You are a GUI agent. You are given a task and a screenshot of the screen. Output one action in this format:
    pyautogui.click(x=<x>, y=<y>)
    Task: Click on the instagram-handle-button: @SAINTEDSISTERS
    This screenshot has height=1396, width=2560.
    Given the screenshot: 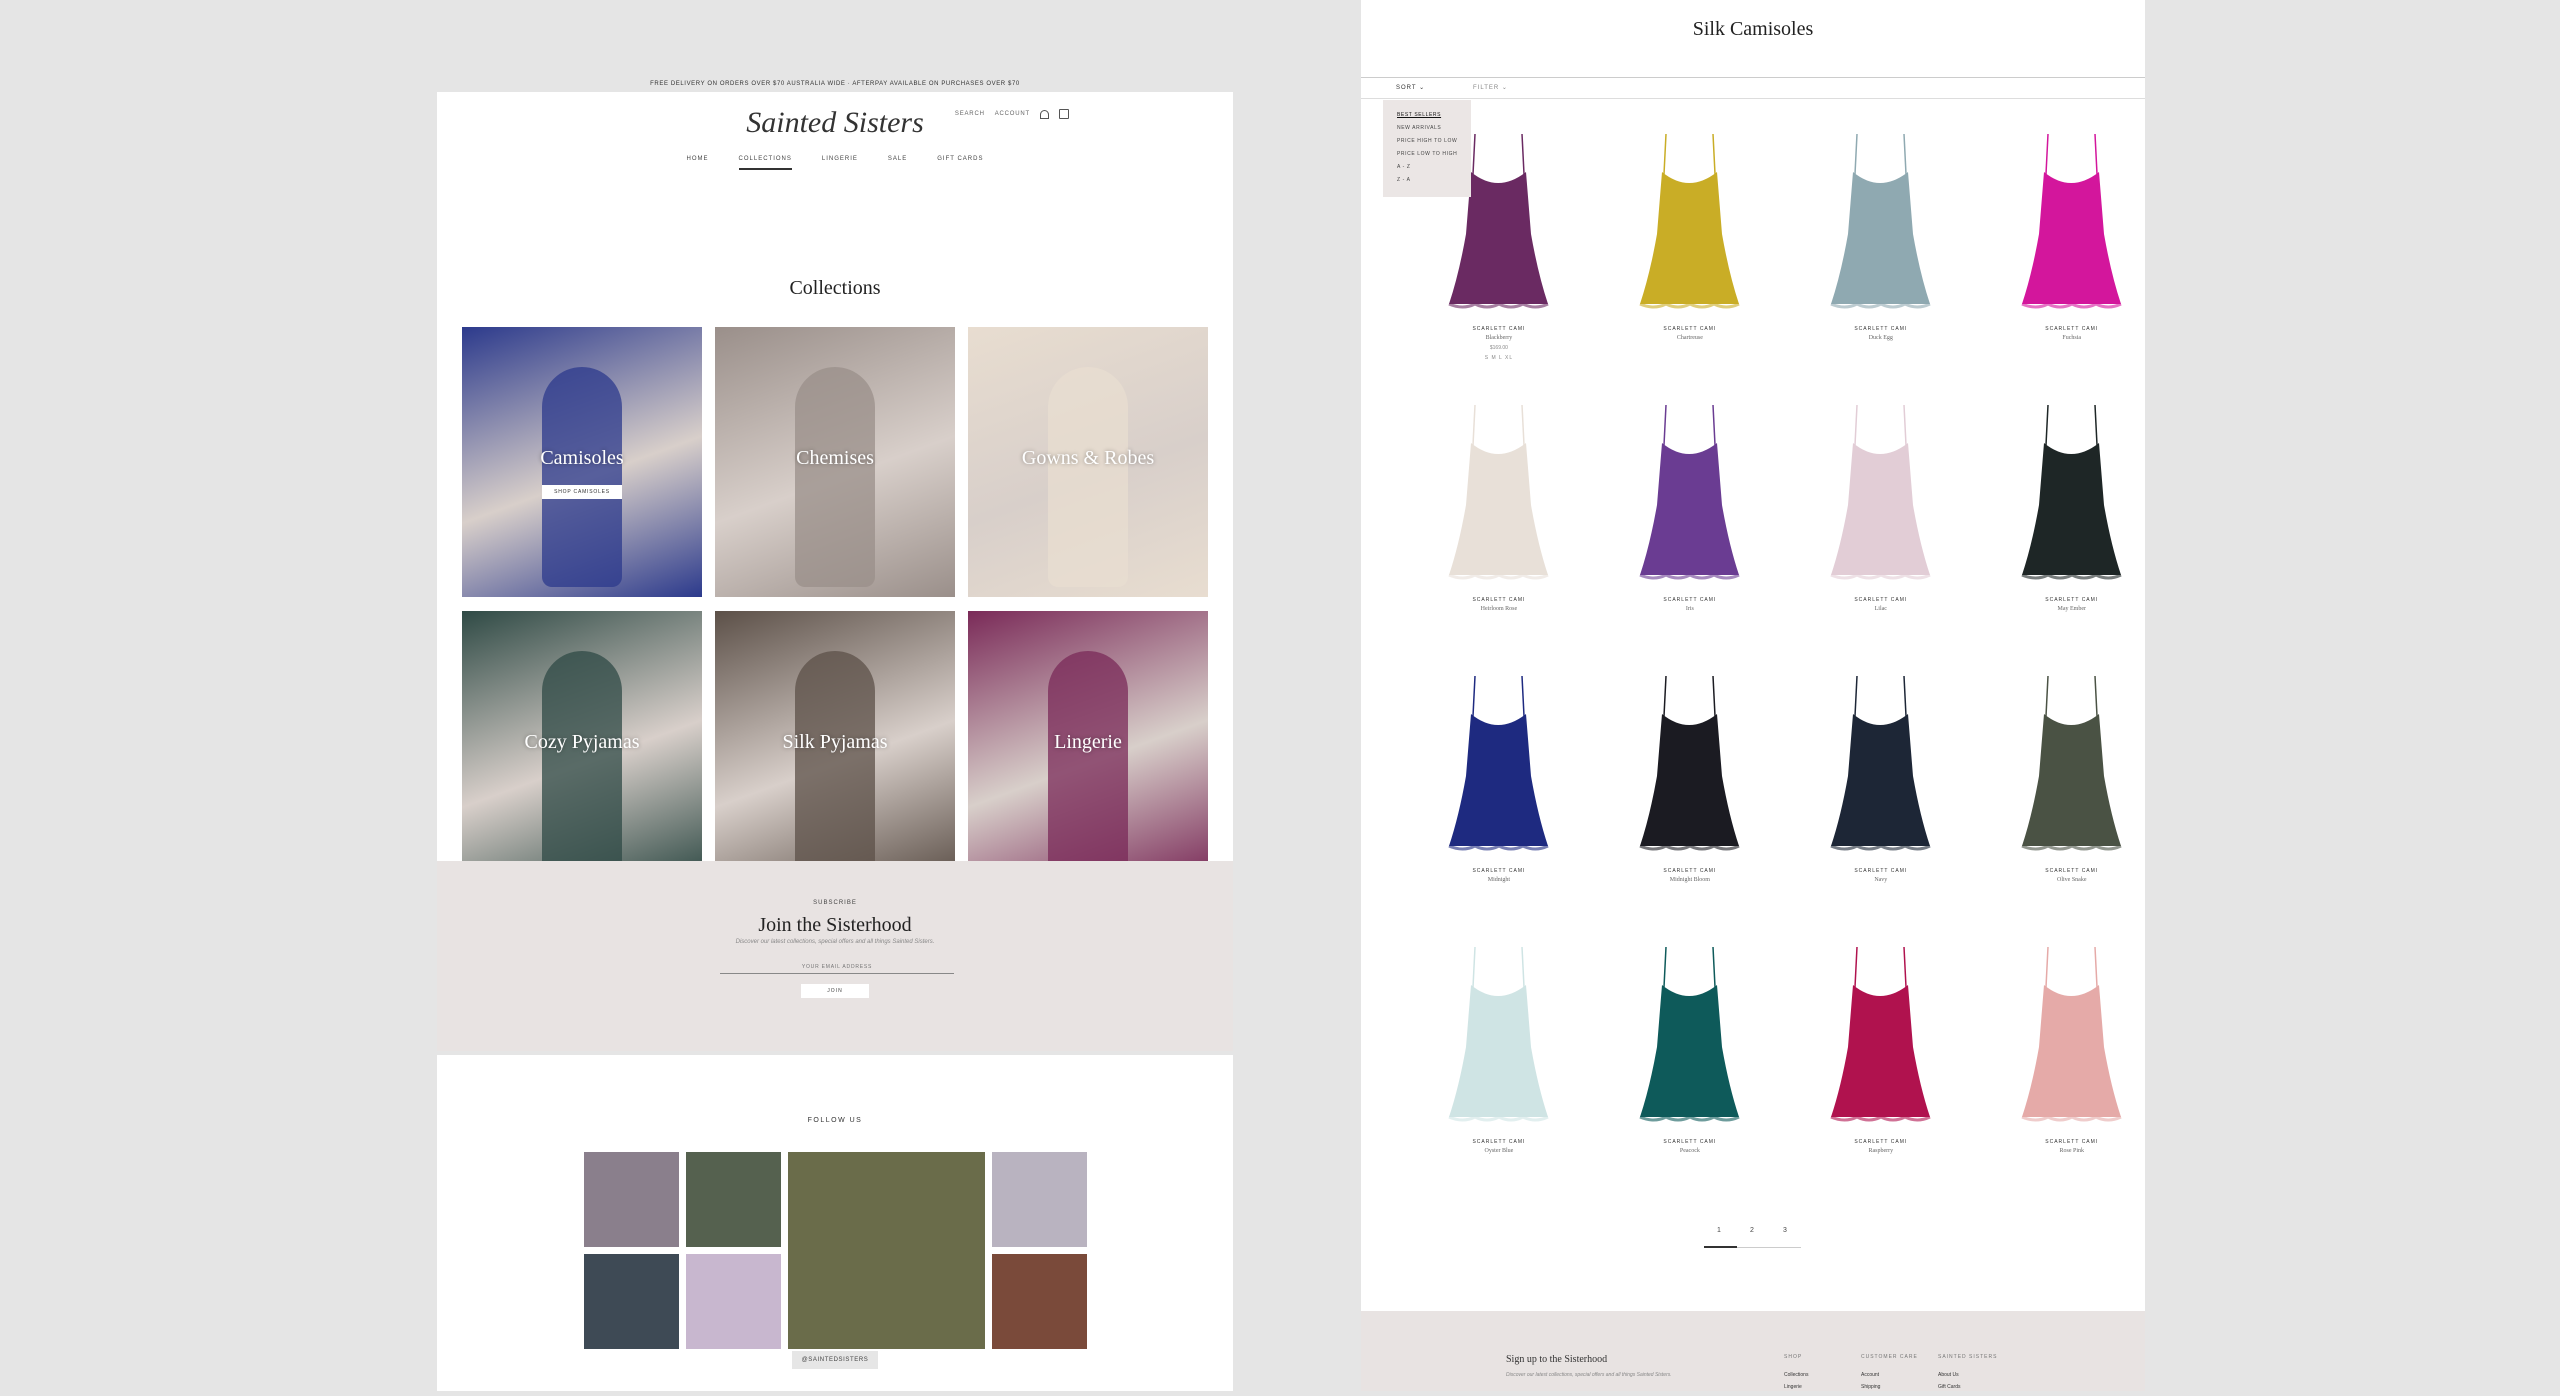 What is the action you would take?
    pyautogui.click(x=835, y=1360)
    